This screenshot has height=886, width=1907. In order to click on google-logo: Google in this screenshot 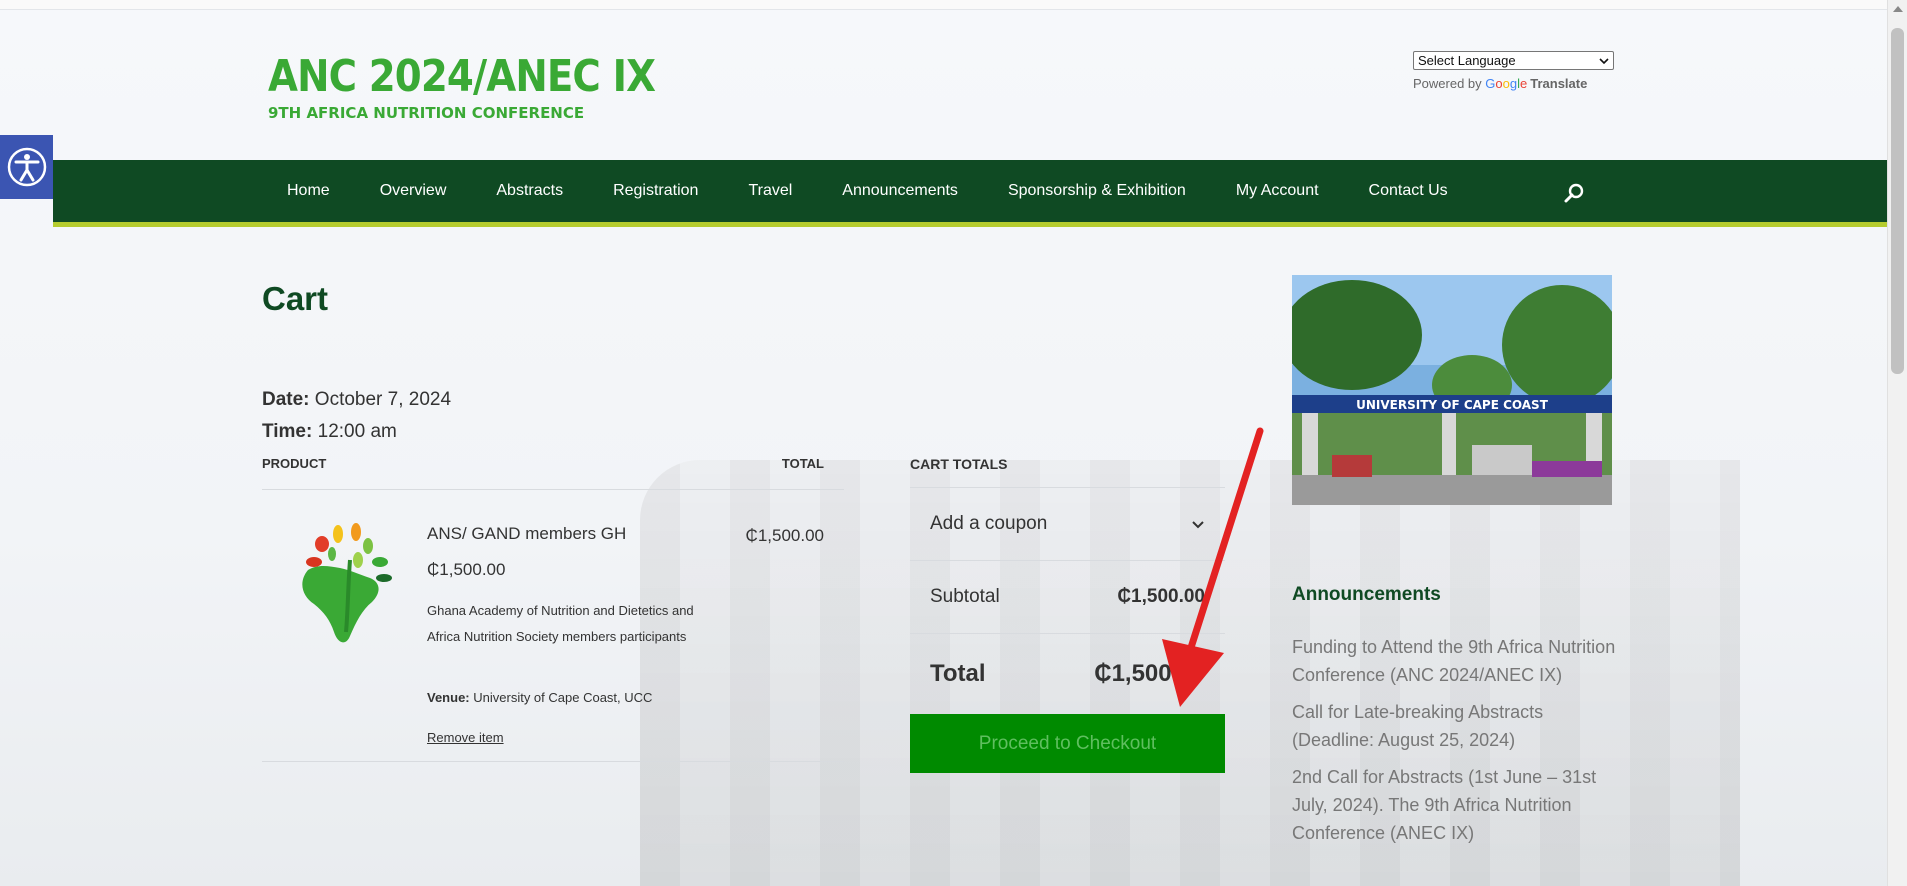, I will do `click(1506, 83)`.